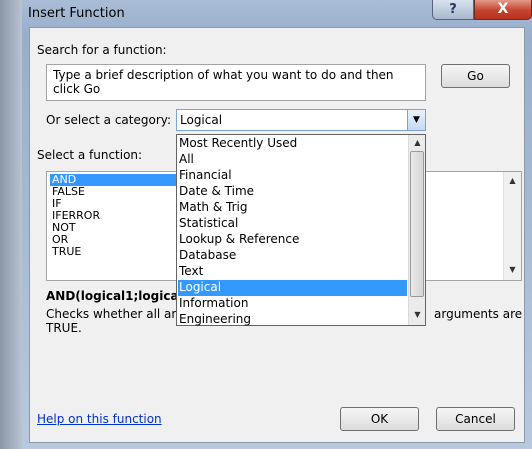  What do you see at coordinates (292, 176) in the screenshot?
I see `category-option: Financial` at bounding box center [292, 176].